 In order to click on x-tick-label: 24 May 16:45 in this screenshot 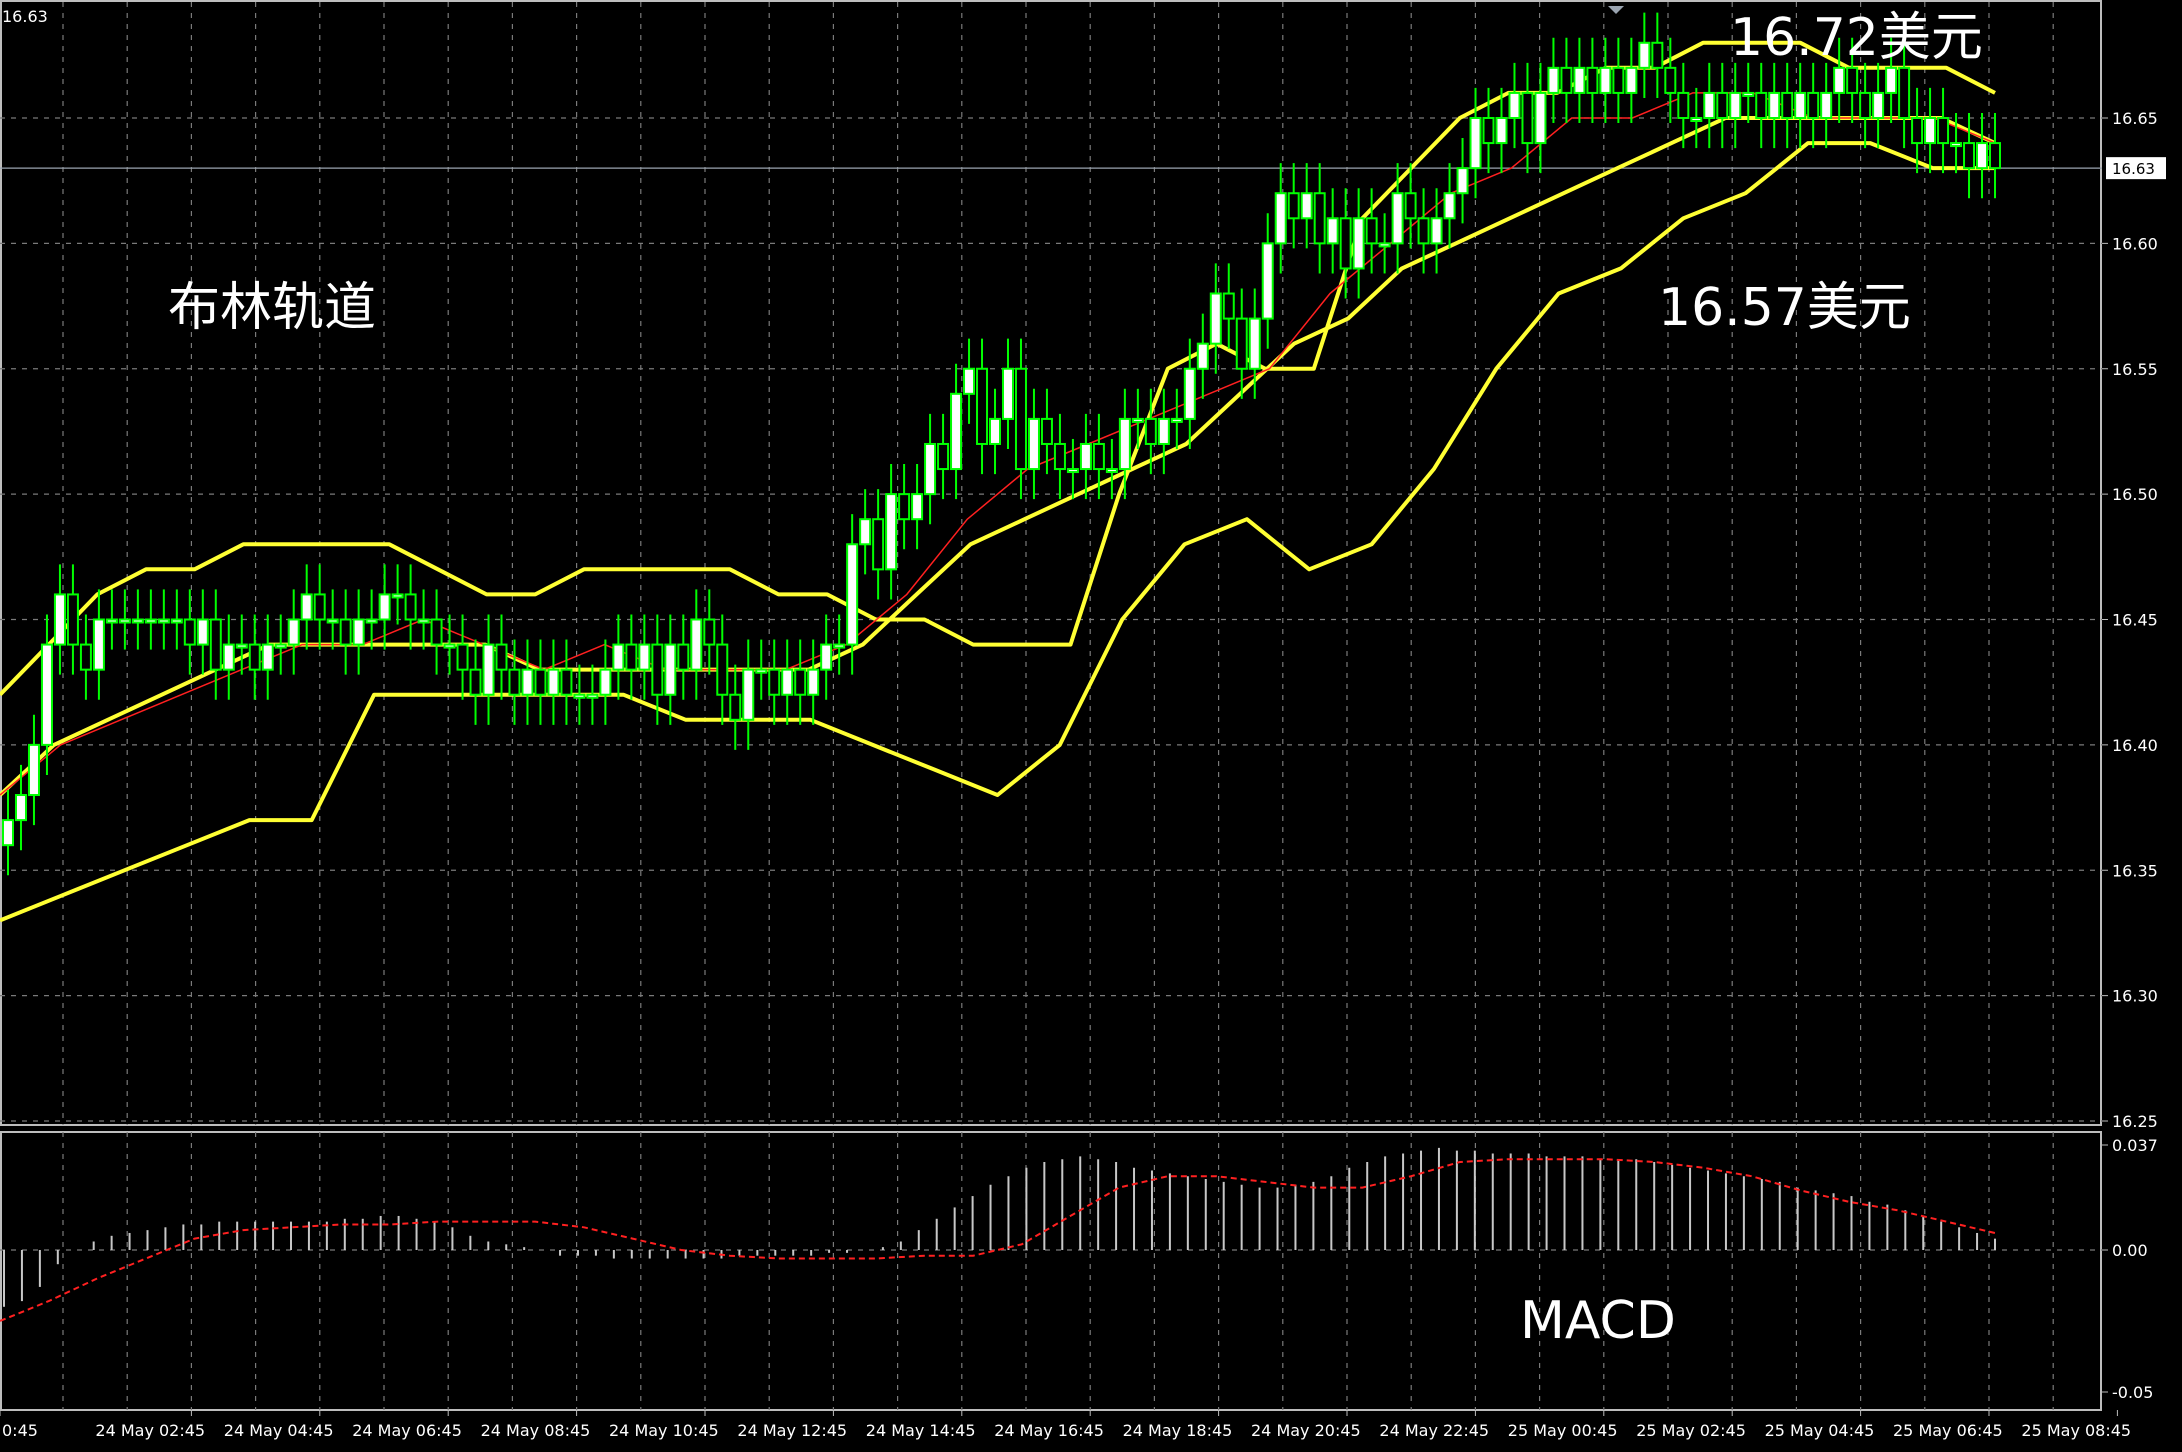, I will do `click(1049, 1430)`.